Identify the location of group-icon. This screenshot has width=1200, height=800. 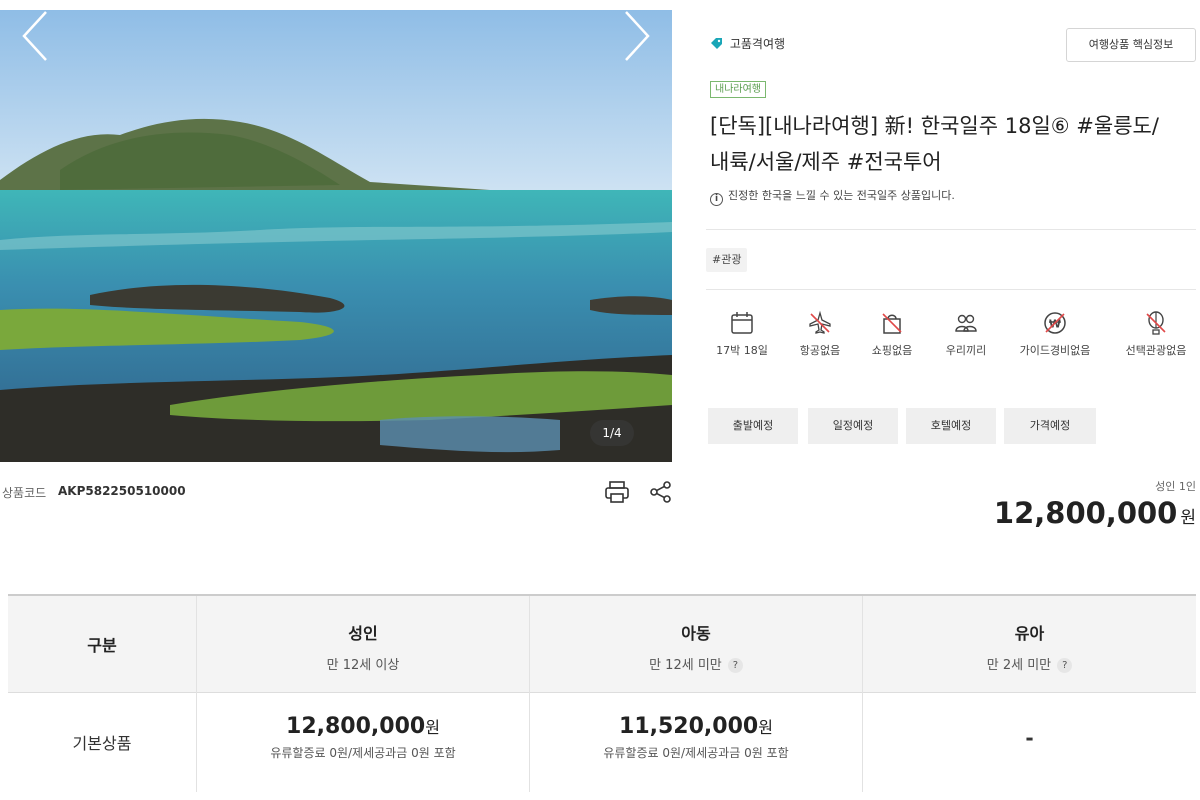
(966, 323).